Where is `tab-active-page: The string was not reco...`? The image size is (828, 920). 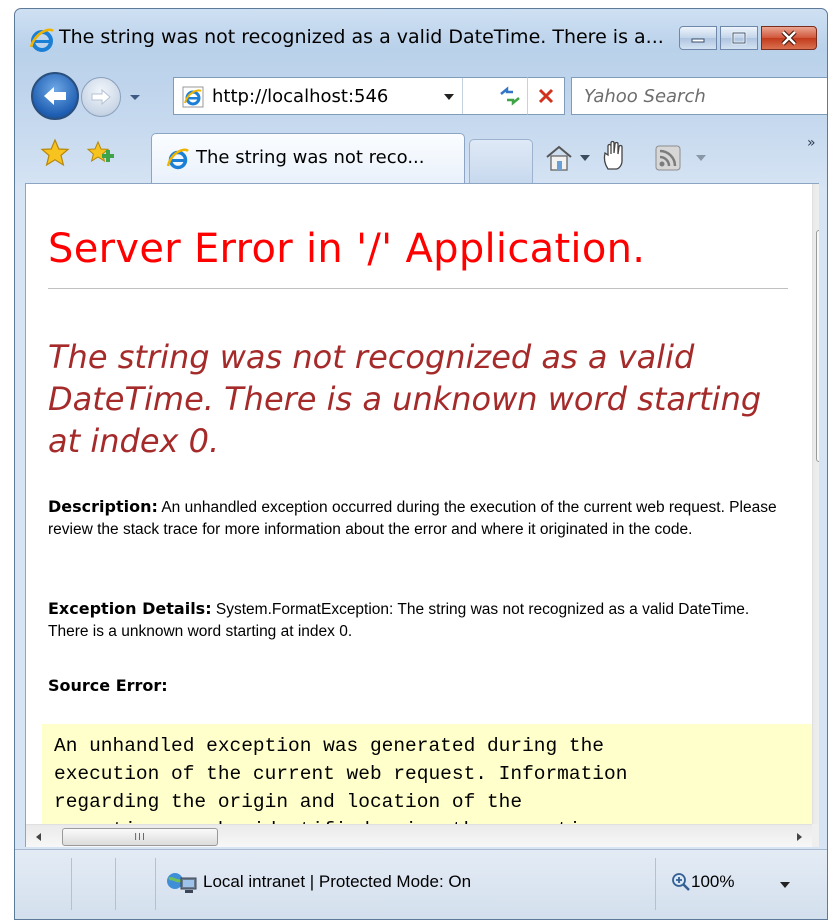
tab-active-page: The string was not reco... is located at coordinates (308, 158).